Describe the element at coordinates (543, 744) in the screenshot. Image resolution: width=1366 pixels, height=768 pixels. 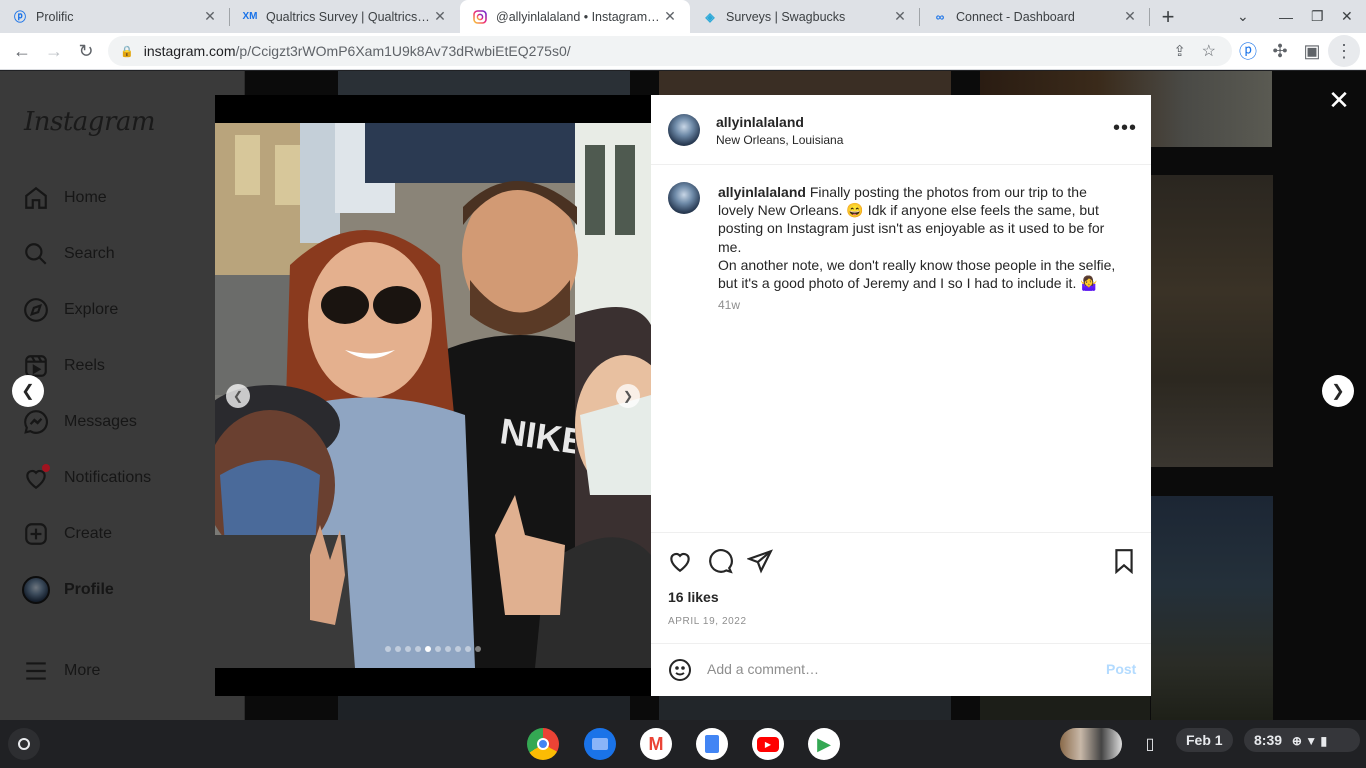
I see `chrome-icon` at that location.